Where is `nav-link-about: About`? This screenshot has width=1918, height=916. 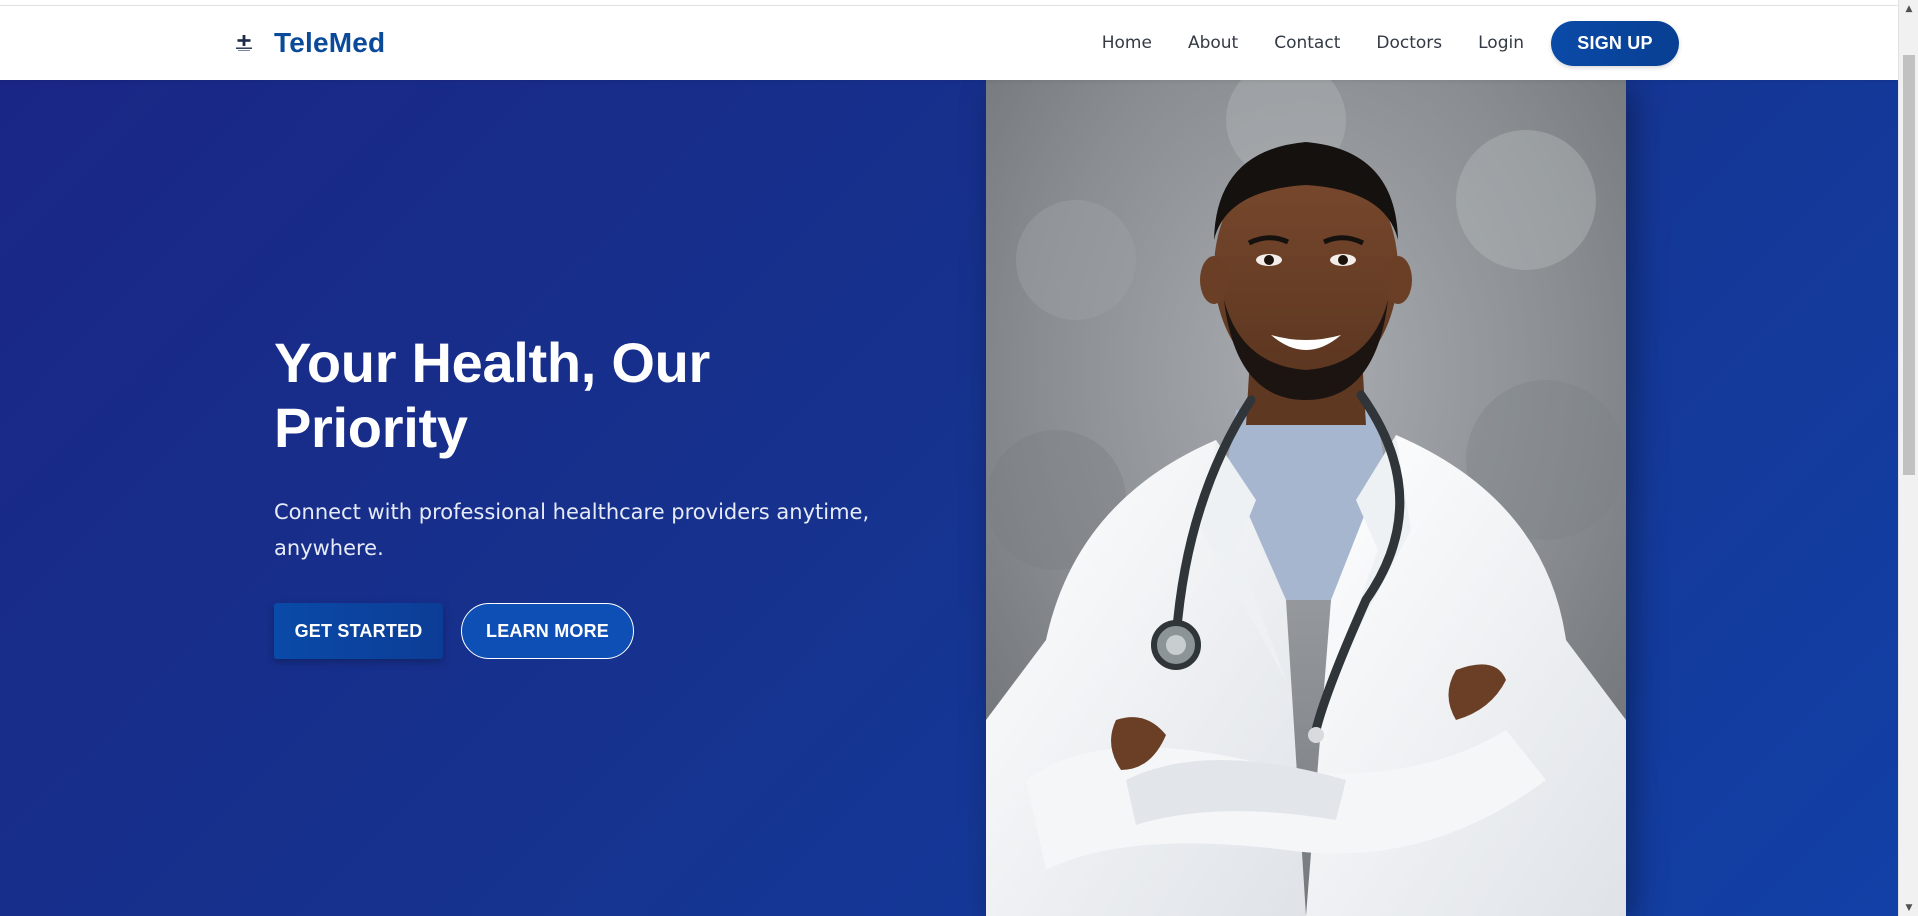 nav-link-about: About is located at coordinates (1213, 43).